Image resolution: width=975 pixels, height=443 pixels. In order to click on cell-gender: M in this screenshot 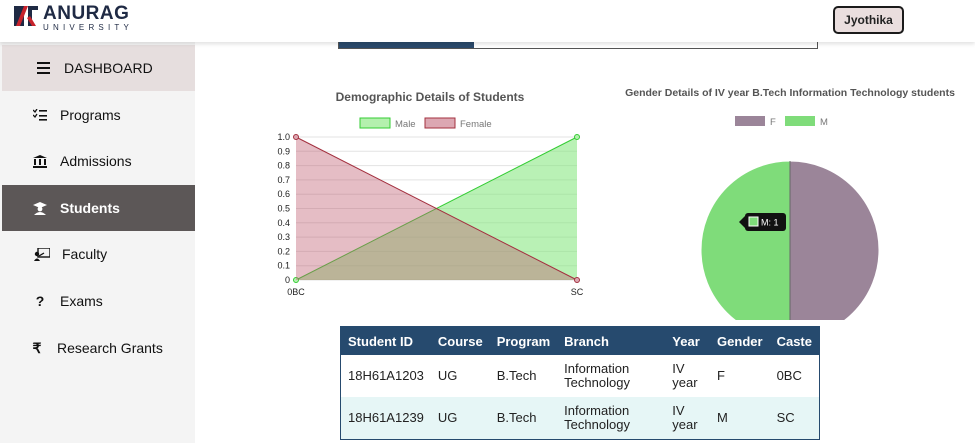, I will do `click(740, 418)`.